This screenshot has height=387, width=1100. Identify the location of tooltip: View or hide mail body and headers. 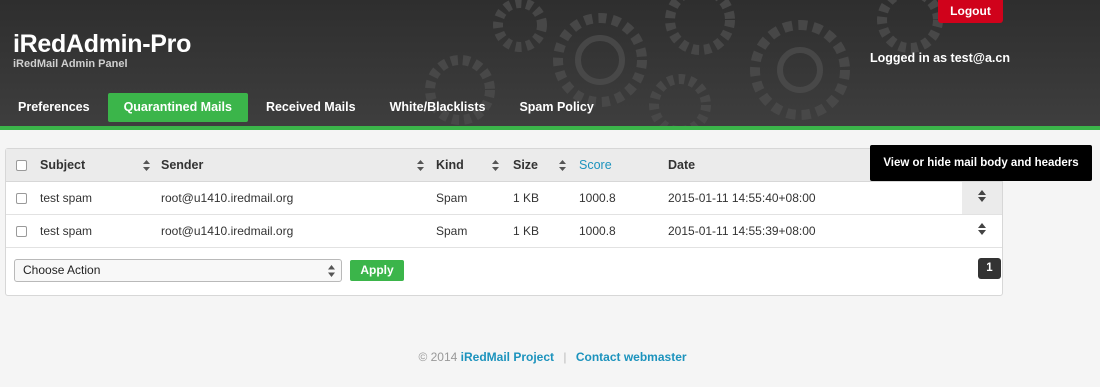
(981, 163).